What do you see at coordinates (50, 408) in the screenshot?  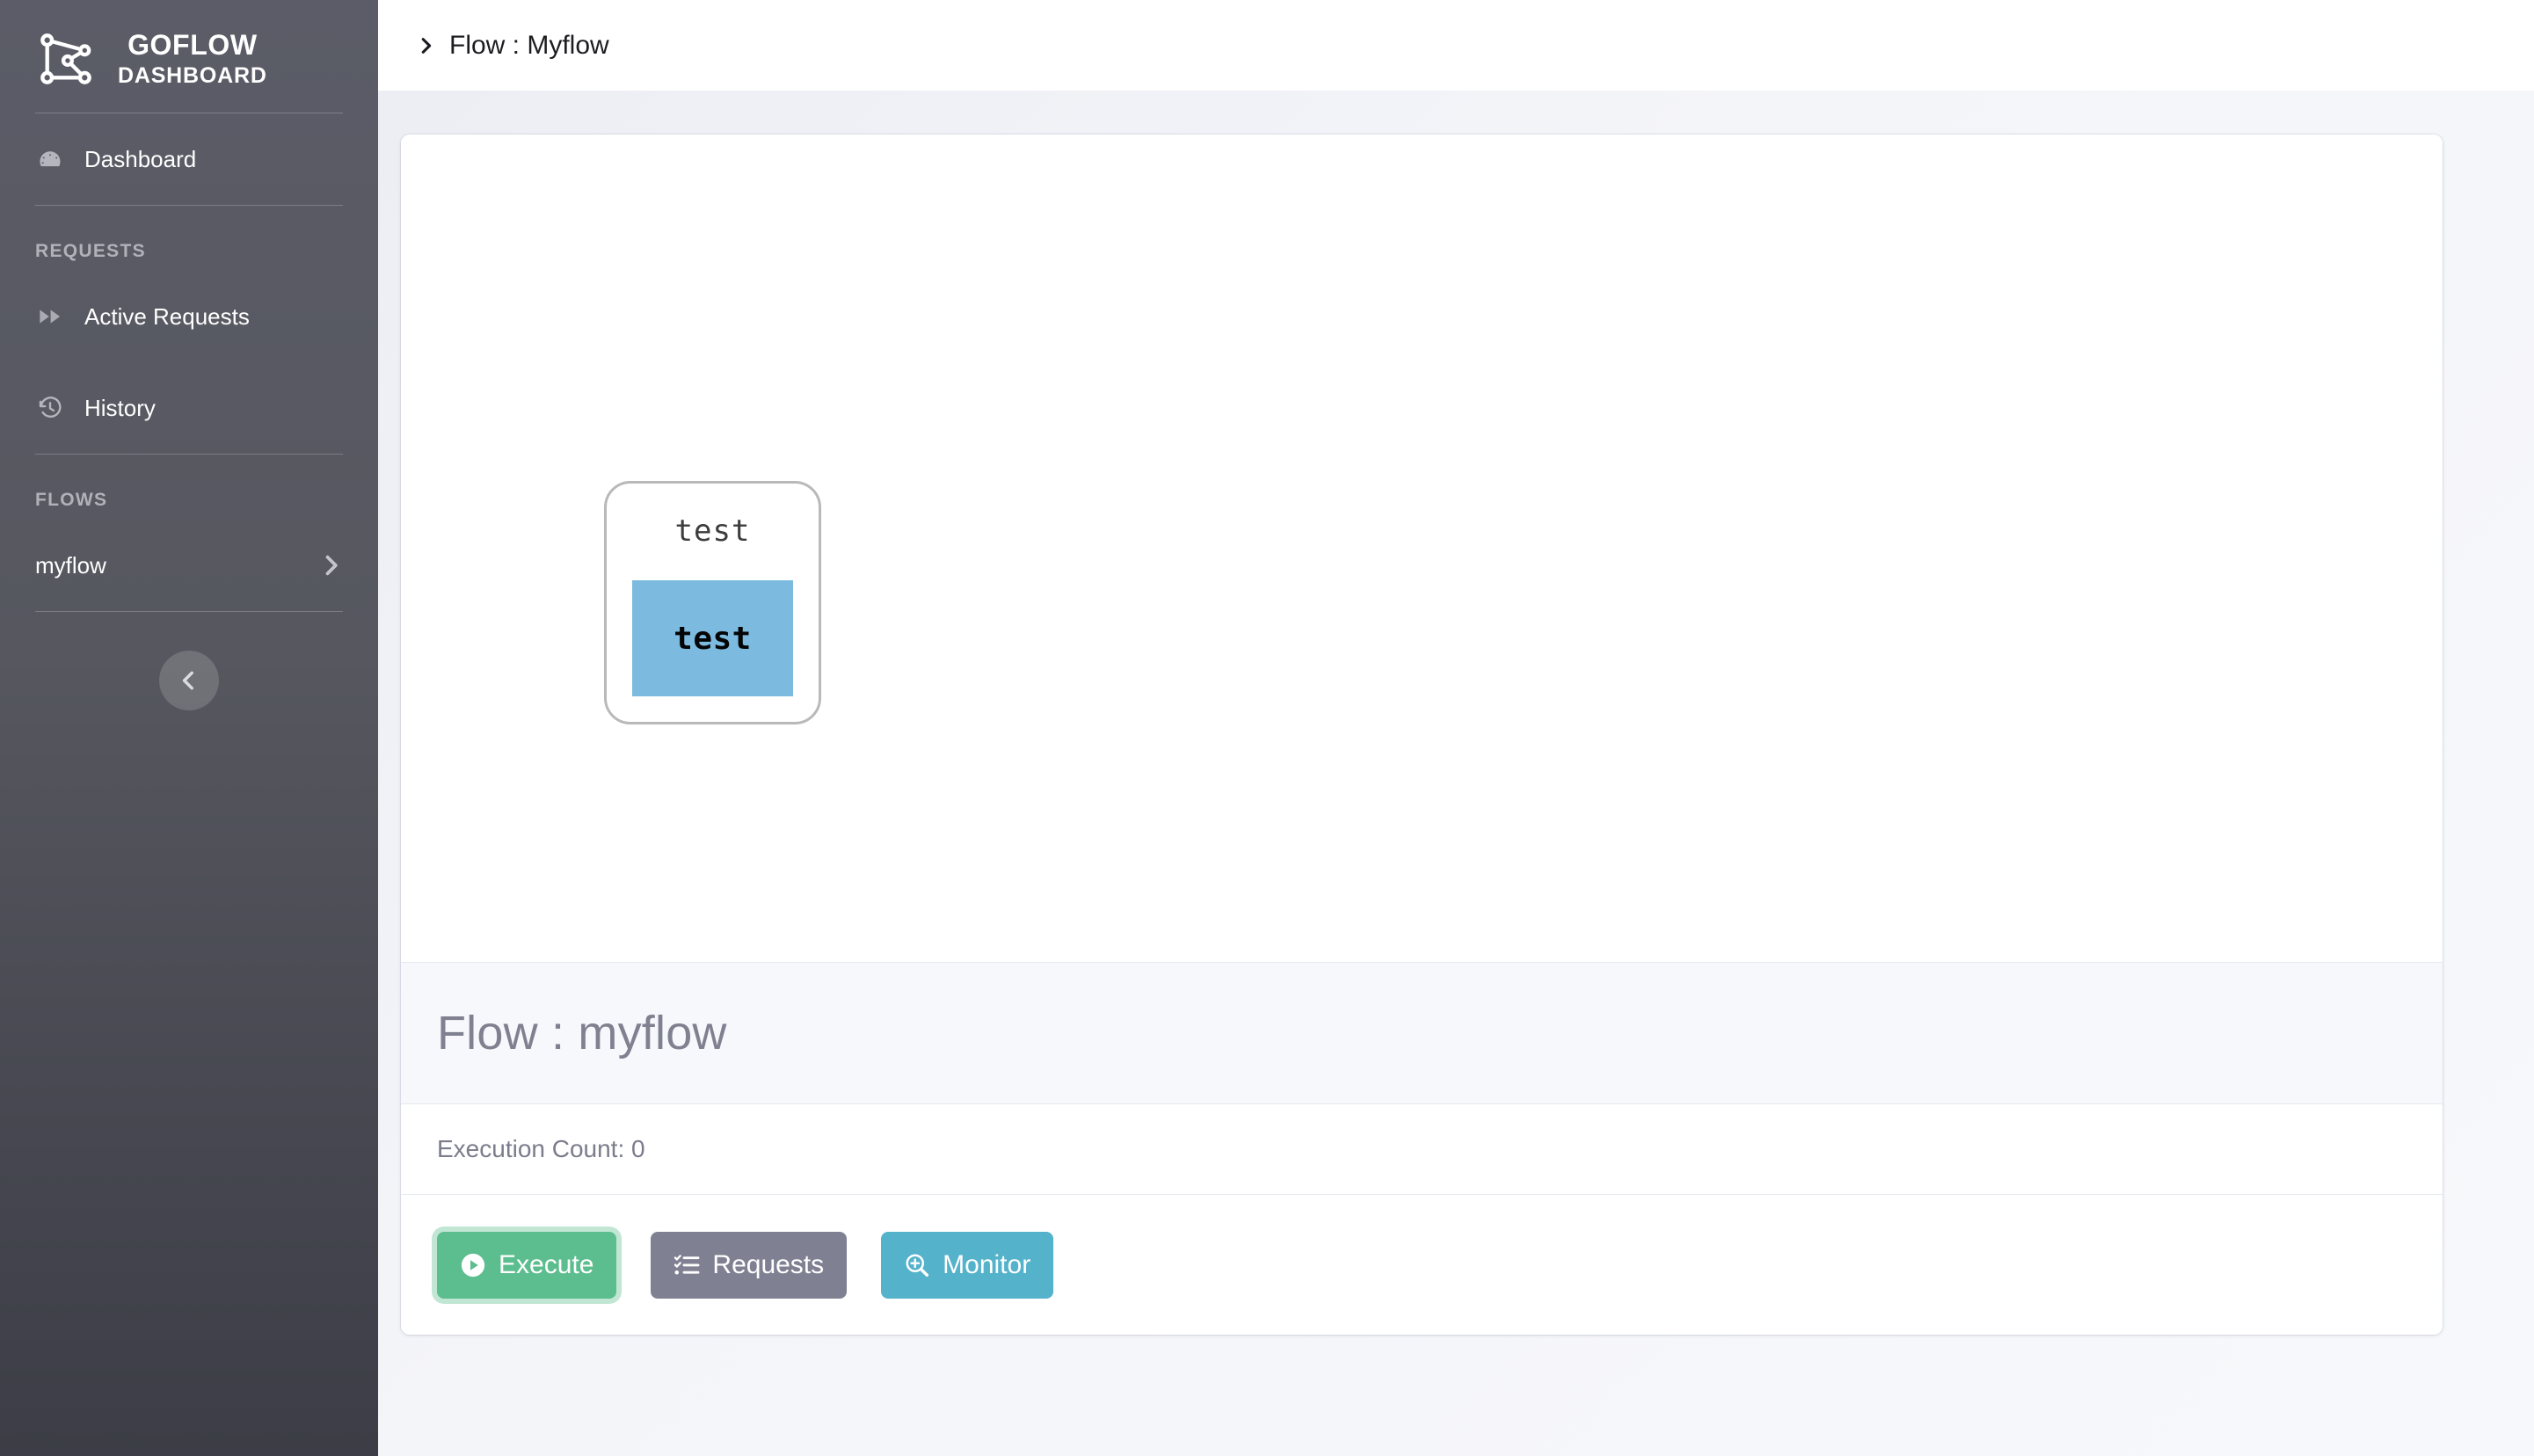 I see `history-clock-icon` at bounding box center [50, 408].